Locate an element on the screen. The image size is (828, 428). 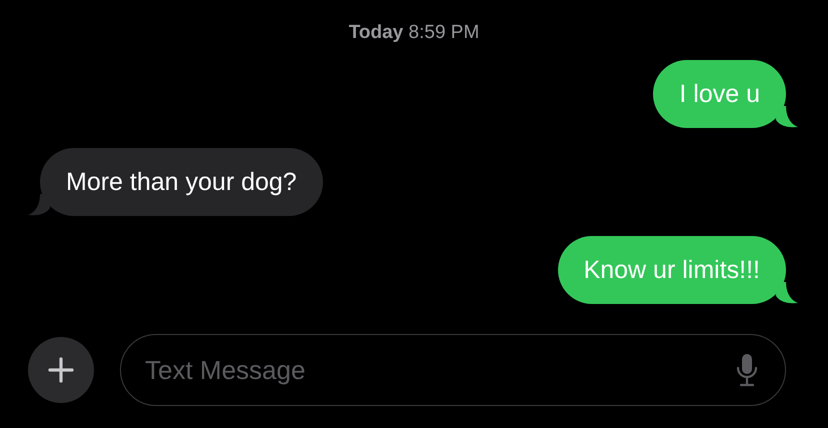
plus-icon is located at coordinates (61, 370).